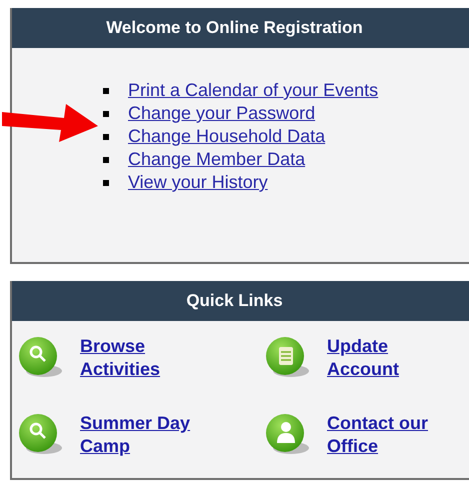 This screenshot has height=491, width=469. What do you see at coordinates (227, 136) in the screenshot?
I see `menu-link: Change Household Data` at bounding box center [227, 136].